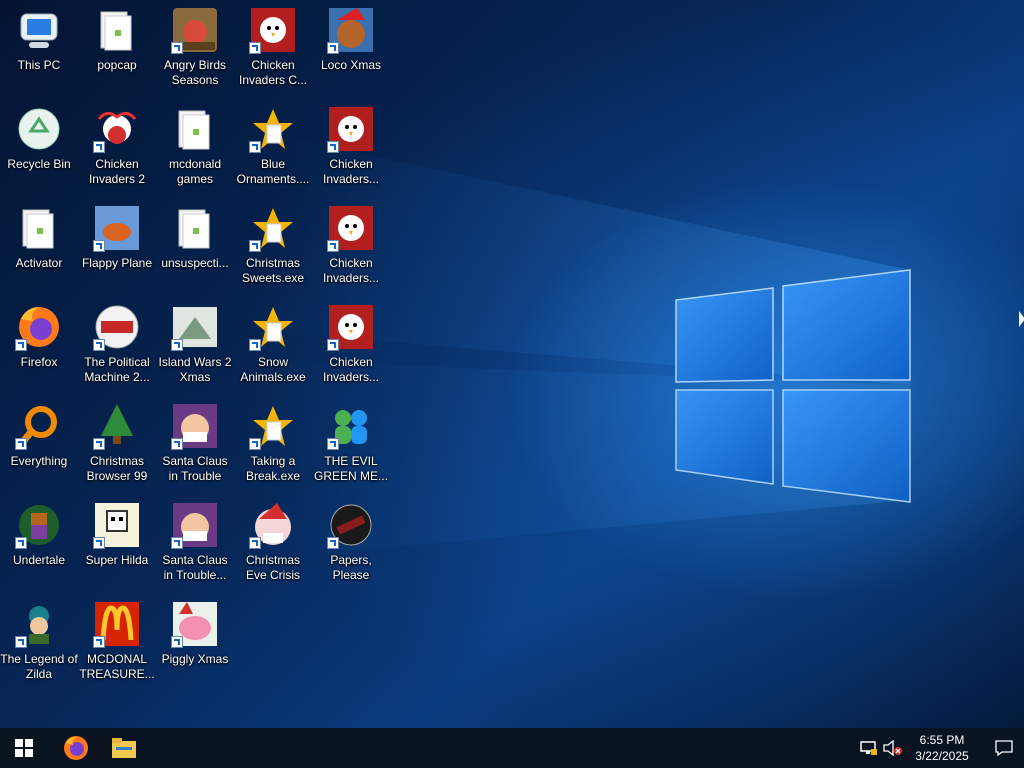 The image size is (1024, 768). What do you see at coordinates (869, 748) in the screenshot?
I see `network-button` at bounding box center [869, 748].